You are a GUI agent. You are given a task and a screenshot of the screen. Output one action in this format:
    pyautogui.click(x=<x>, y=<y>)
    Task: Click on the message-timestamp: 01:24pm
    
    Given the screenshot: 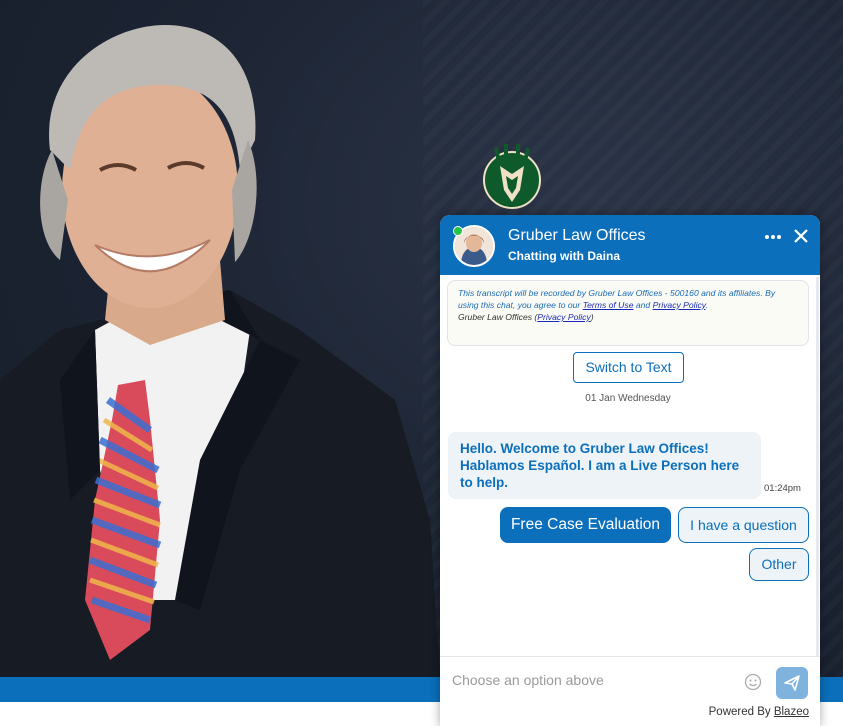 What is the action you would take?
    pyautogui.click(x=782, y=488)
    